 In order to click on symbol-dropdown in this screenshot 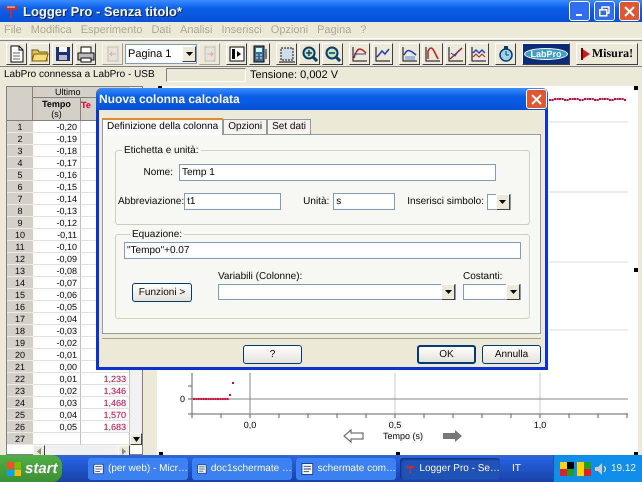, I will do `click(498, 202)`.